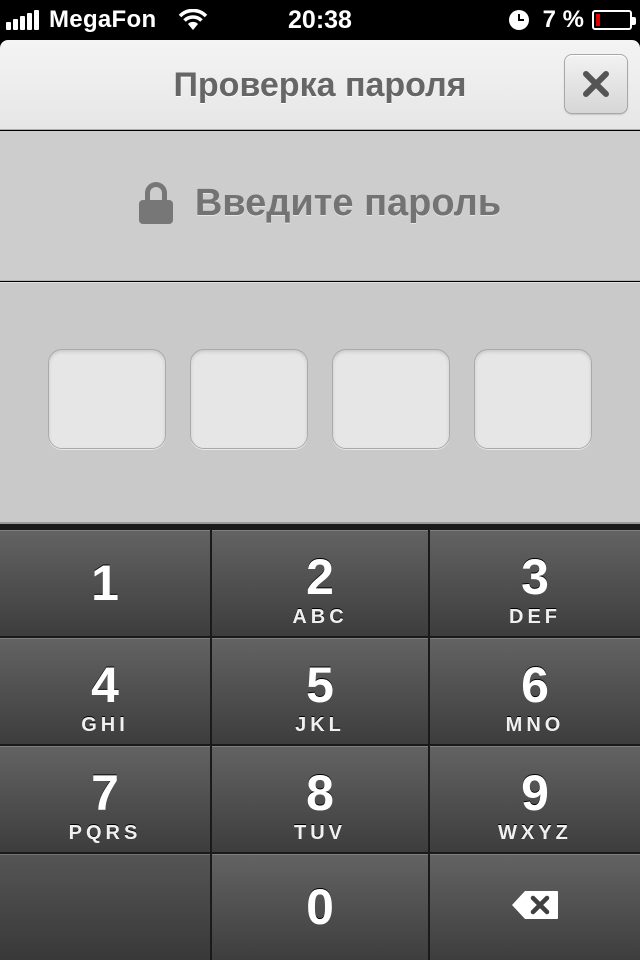 The width and height of the screenshot is (640, 960). What do you see at coordinates (105, 725) in the screenshot?
I see `key-letters: GHI` at bounding box center [105, 725].